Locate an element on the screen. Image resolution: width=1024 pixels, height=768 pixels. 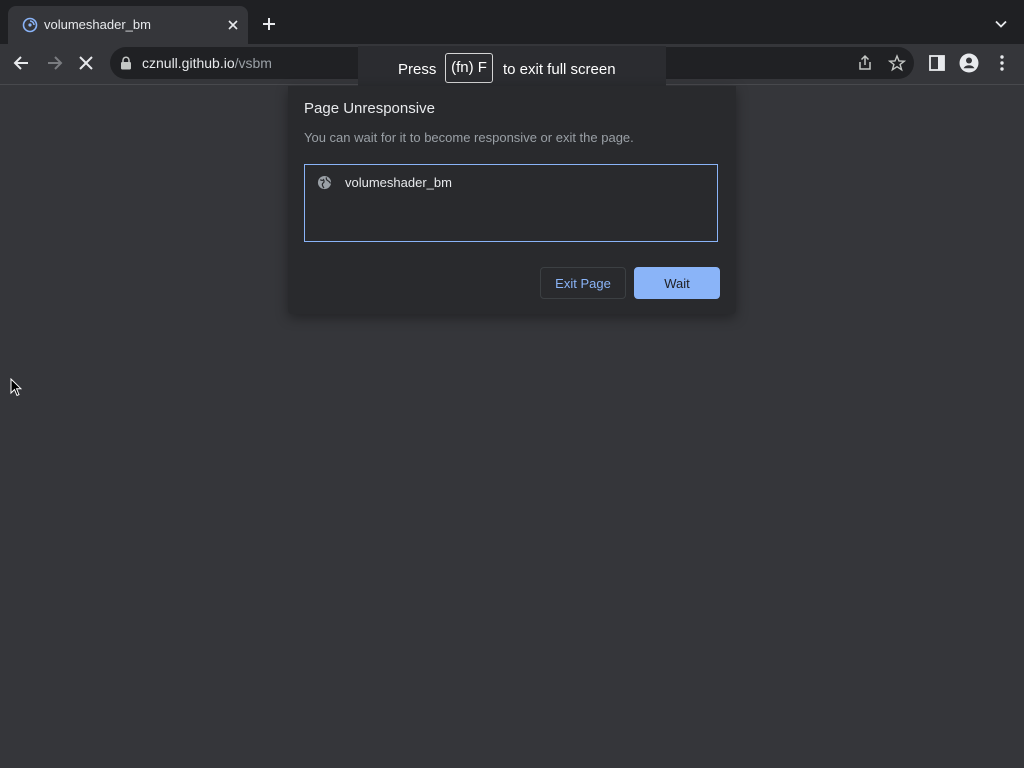
wait-button: Wait is located at coordinates (677, 283).